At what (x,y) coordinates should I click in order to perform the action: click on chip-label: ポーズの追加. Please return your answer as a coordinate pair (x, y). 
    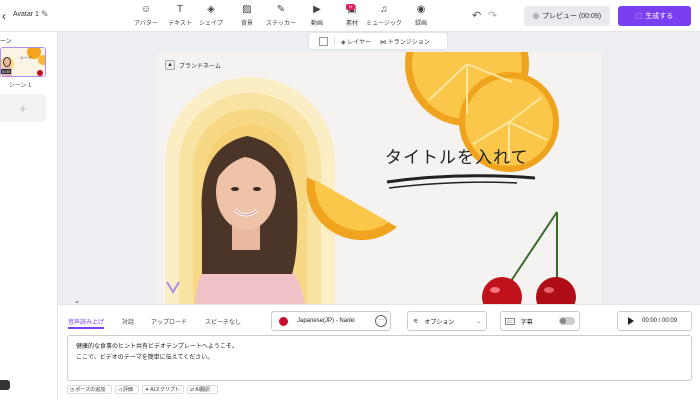
    Looking at the image, I should click on (90, 390).